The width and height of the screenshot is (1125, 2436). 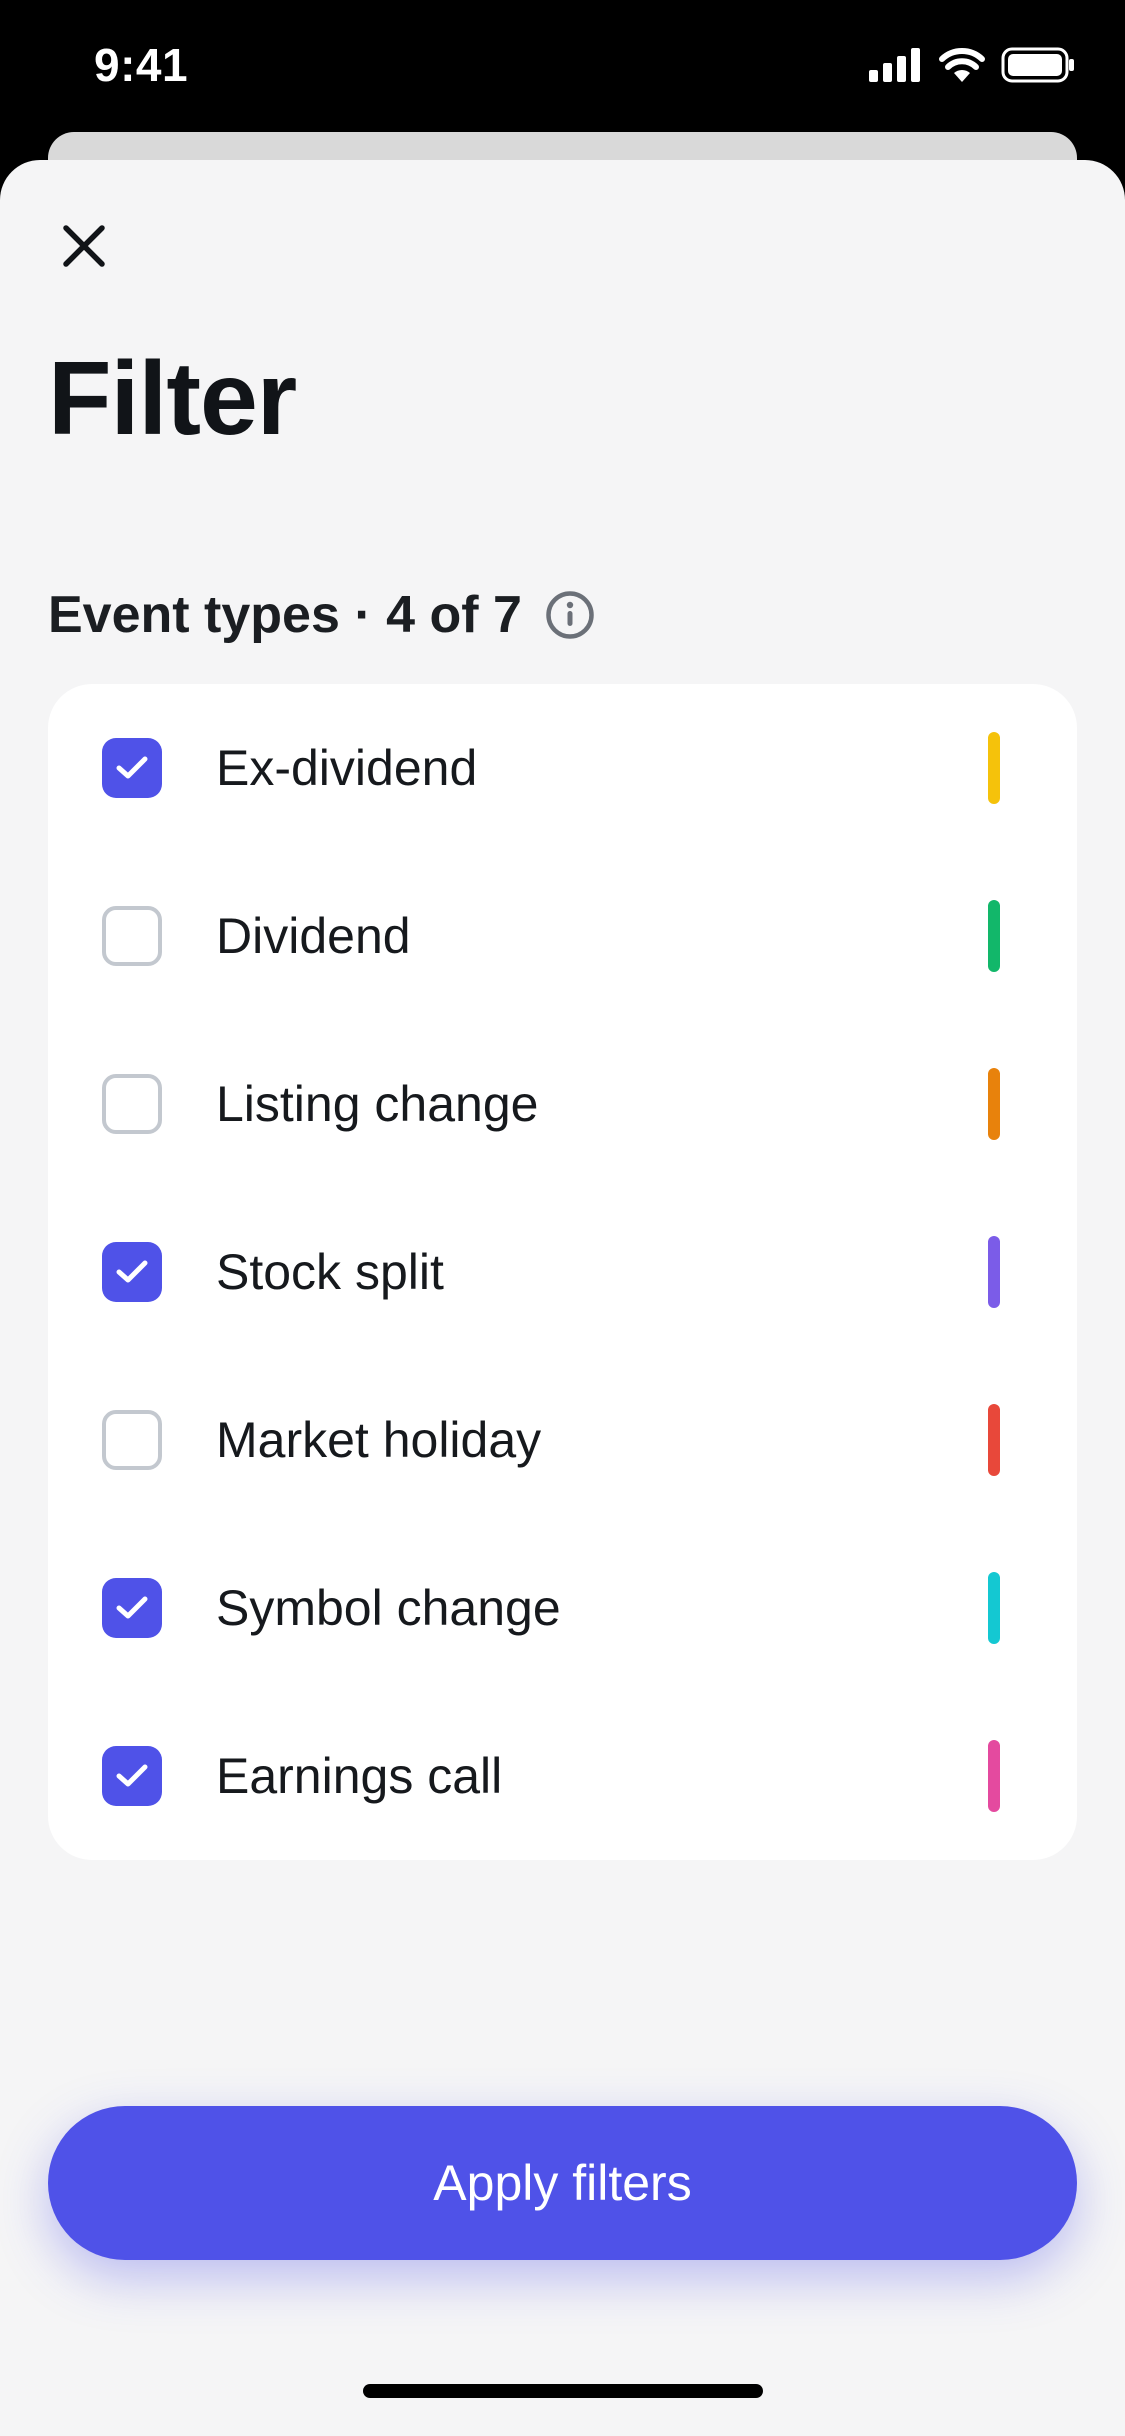 I want to click on item-label: Listing change, so click(x=377, y=1104).